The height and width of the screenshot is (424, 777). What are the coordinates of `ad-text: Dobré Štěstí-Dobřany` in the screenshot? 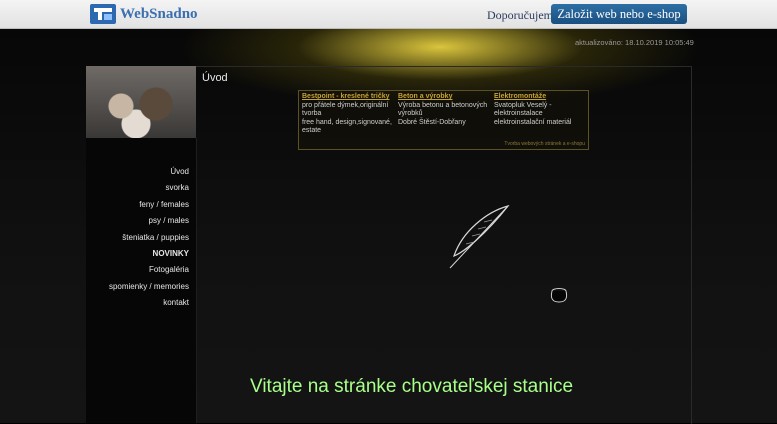 It's located at (432, 122).